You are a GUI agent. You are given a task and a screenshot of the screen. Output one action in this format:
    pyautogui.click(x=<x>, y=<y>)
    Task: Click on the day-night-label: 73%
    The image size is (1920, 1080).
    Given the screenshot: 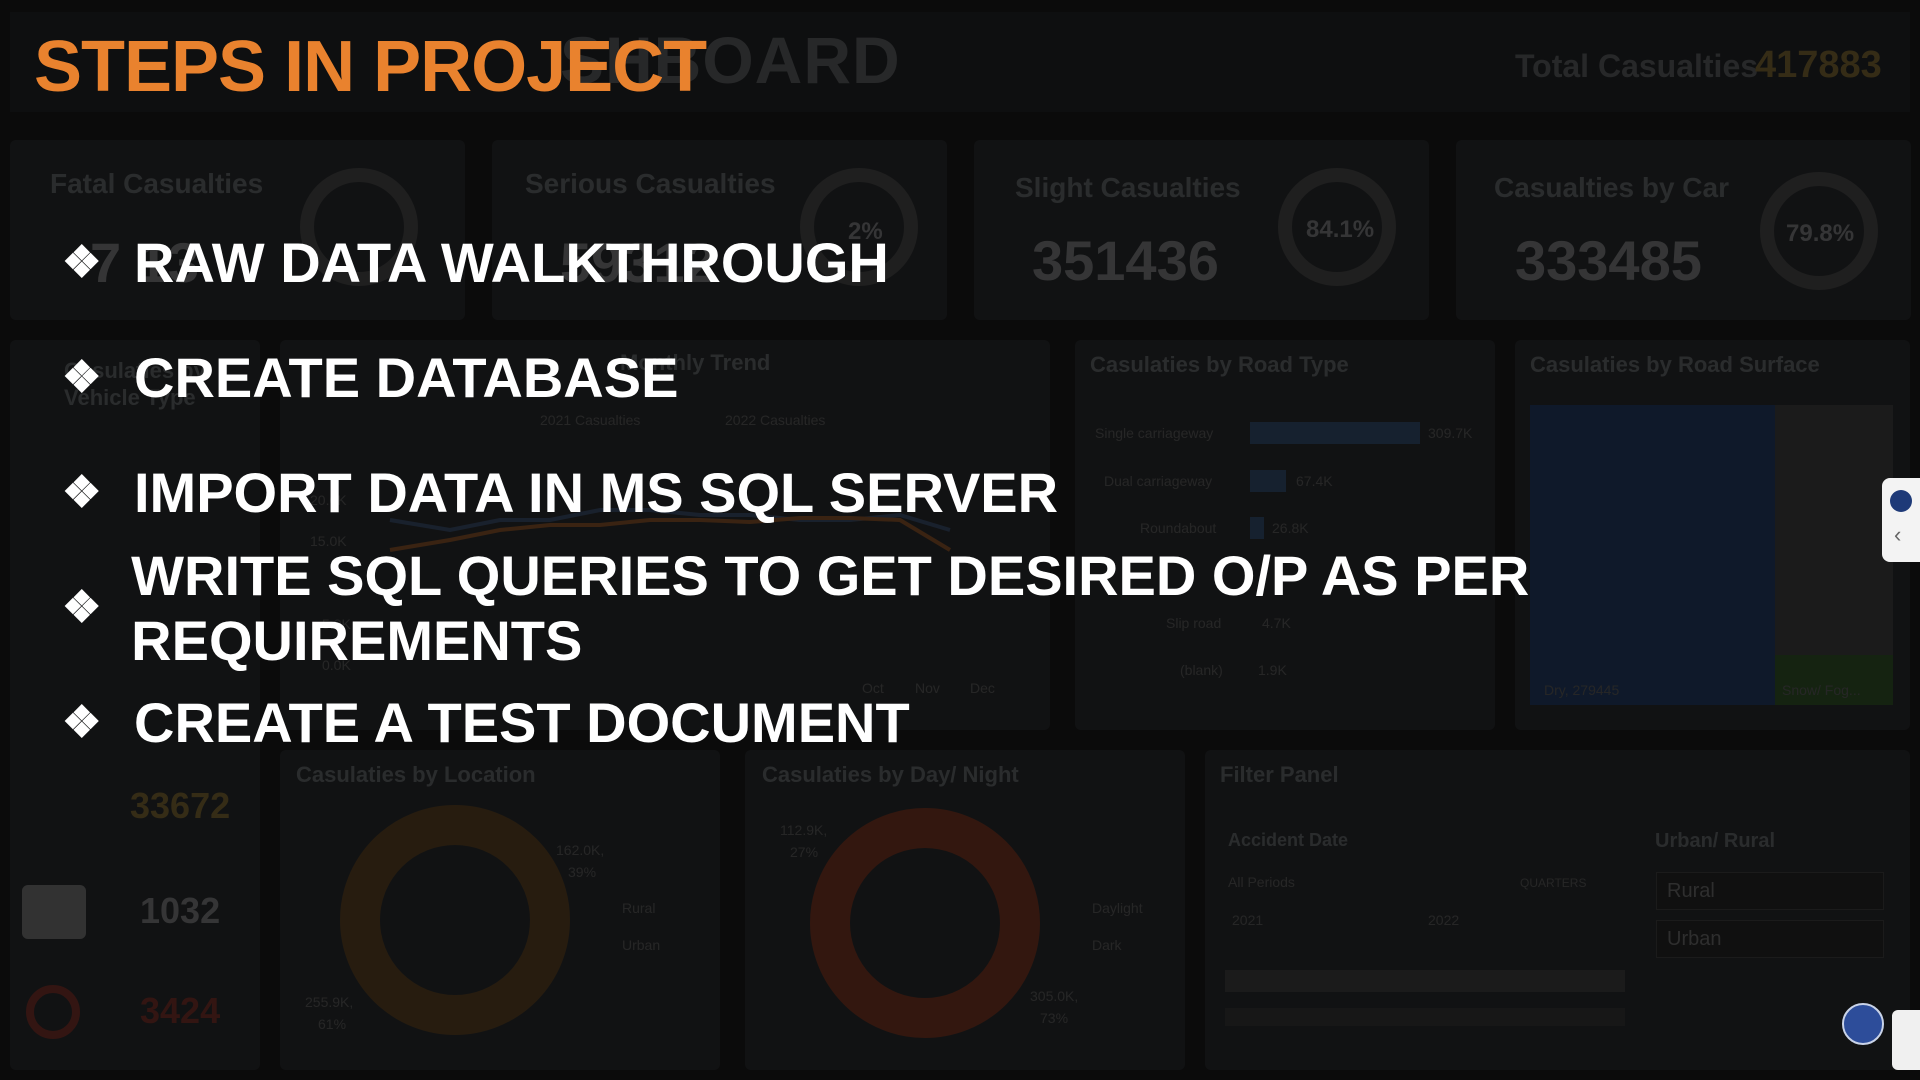 What is the action you would take?
    pyautogui.click(x=1054, y=1018)
    